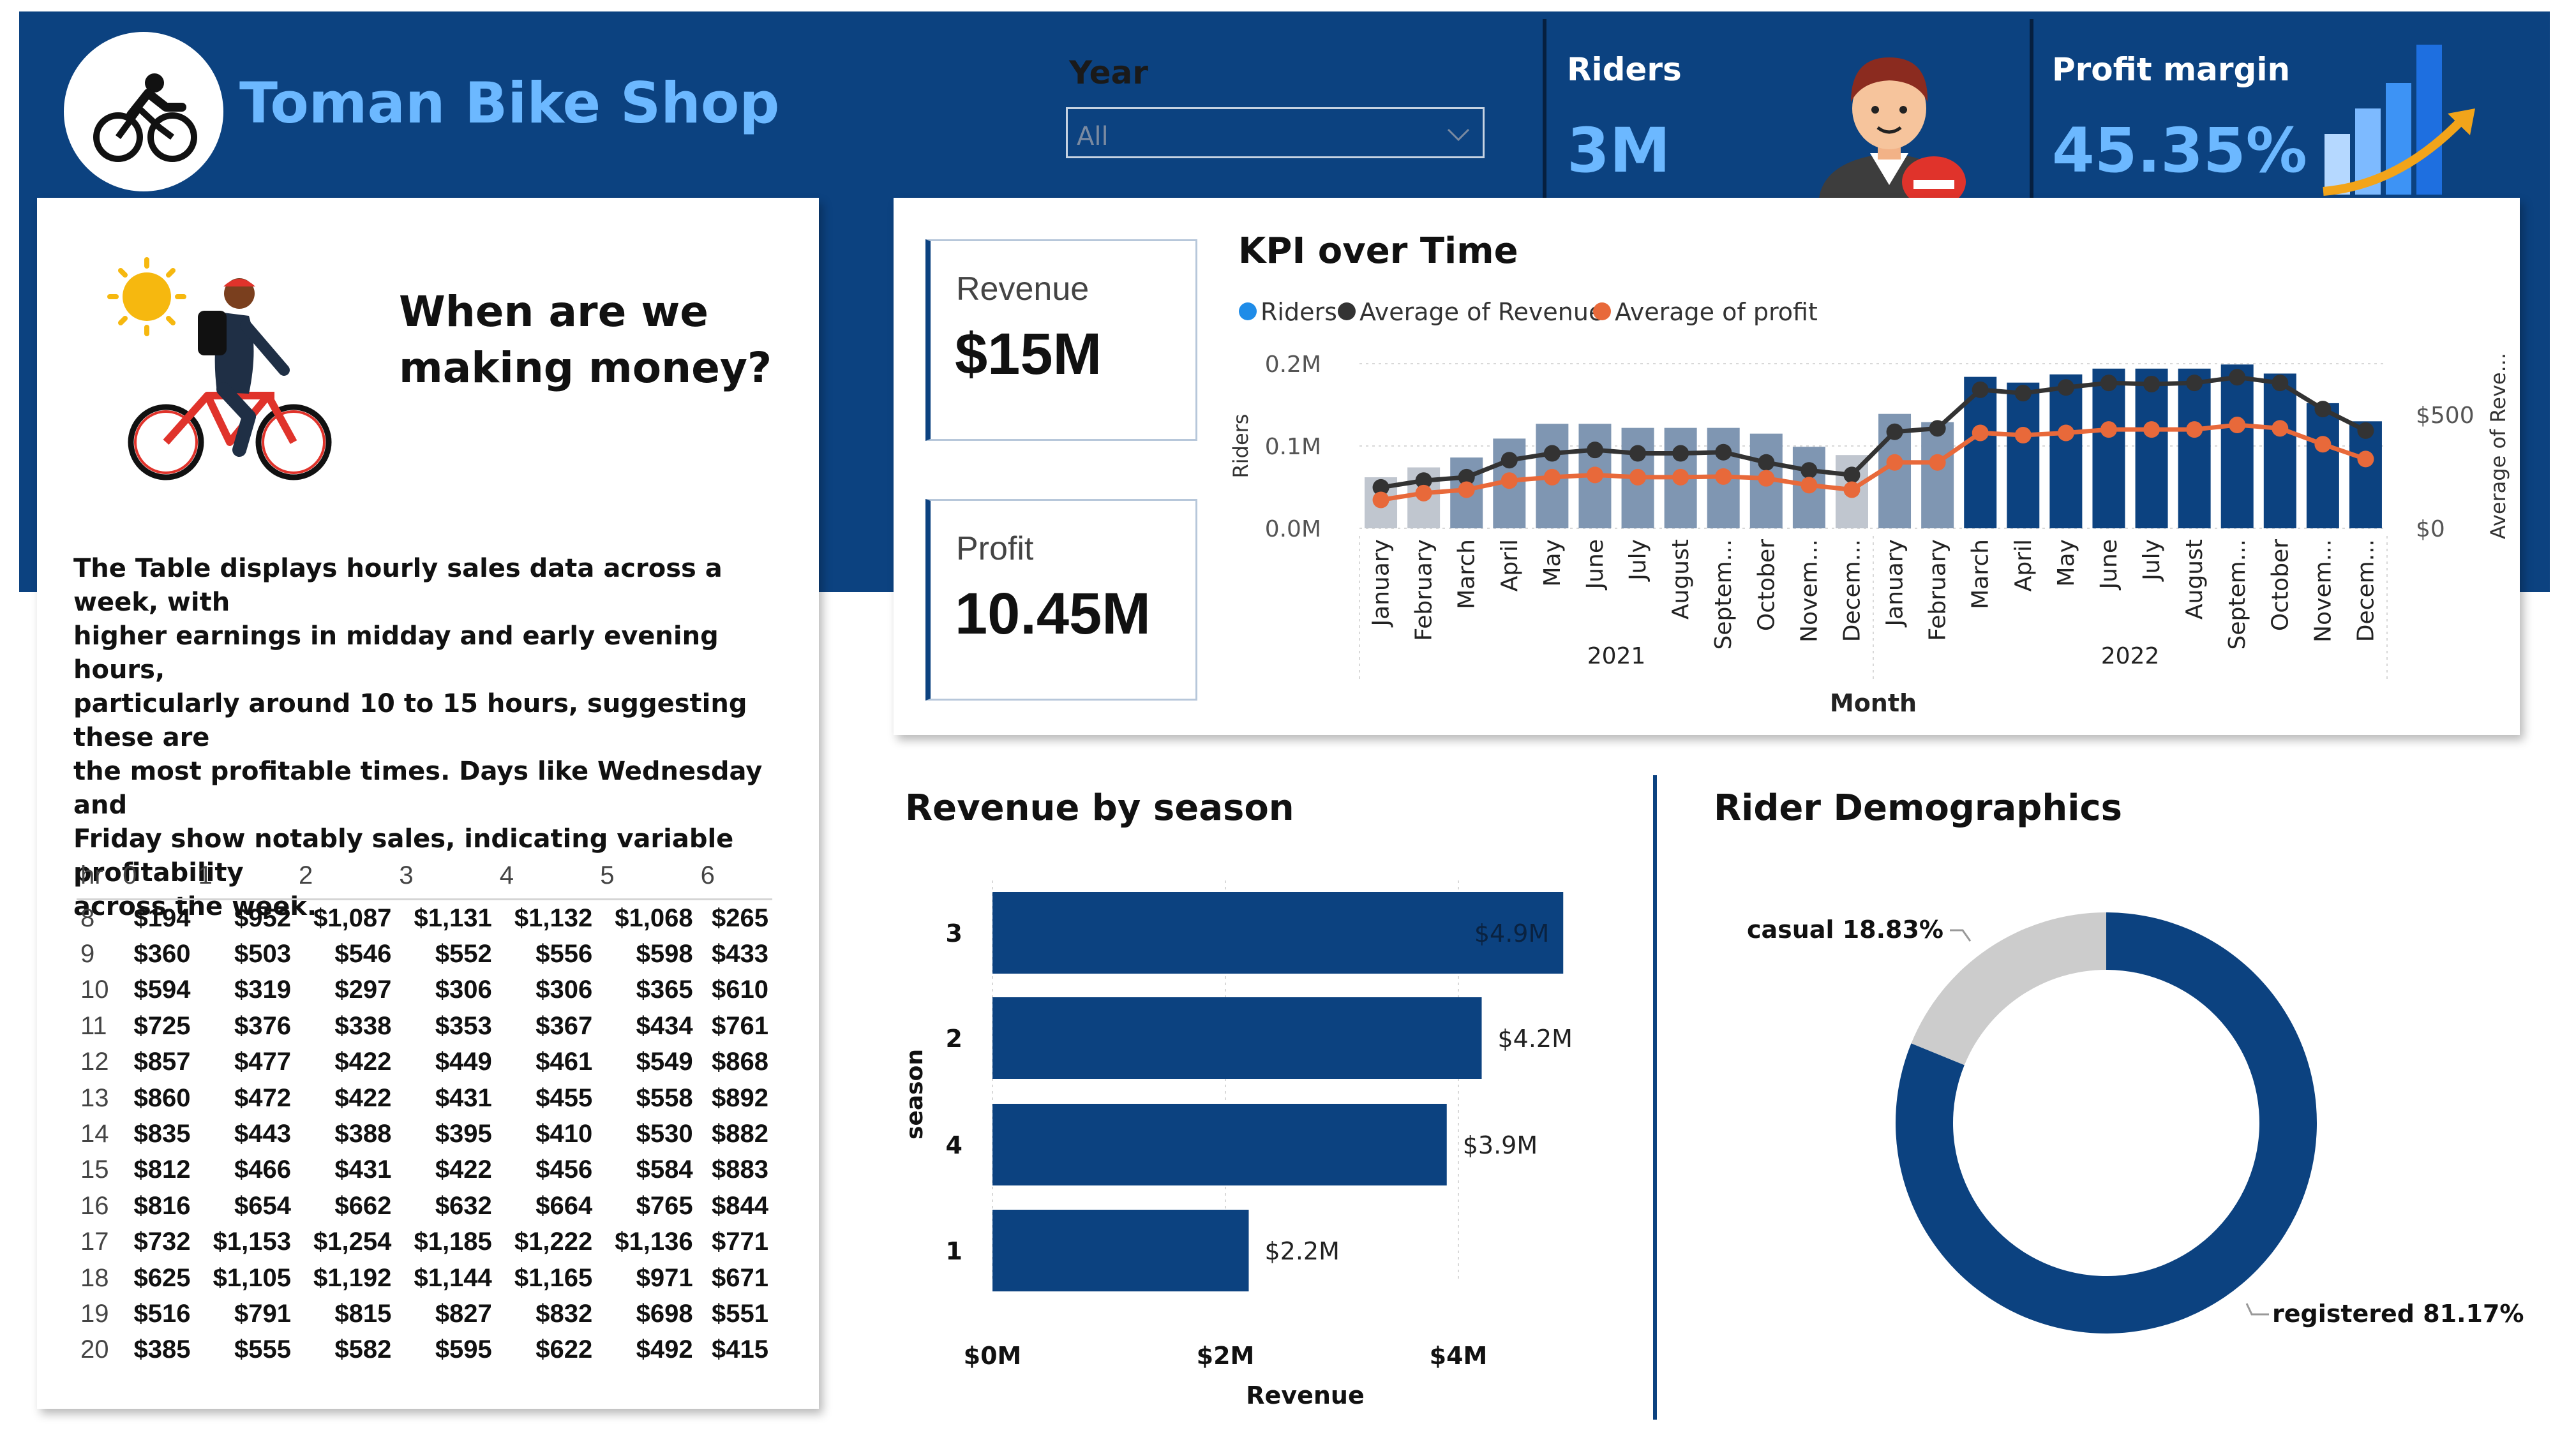  What do you see at coordinates (1093, 136) in the screenshot?
I see `year-slicer-value: All` at bounding box center [1093, 136].